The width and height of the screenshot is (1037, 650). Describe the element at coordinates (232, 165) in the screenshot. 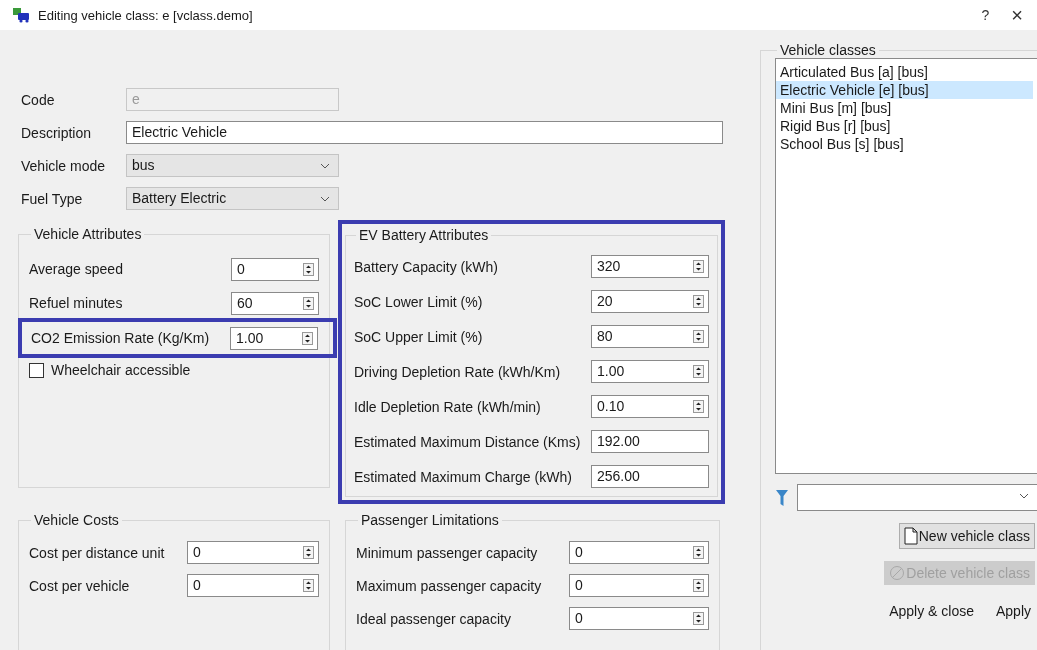

I see `dropdown: bus` at that location.